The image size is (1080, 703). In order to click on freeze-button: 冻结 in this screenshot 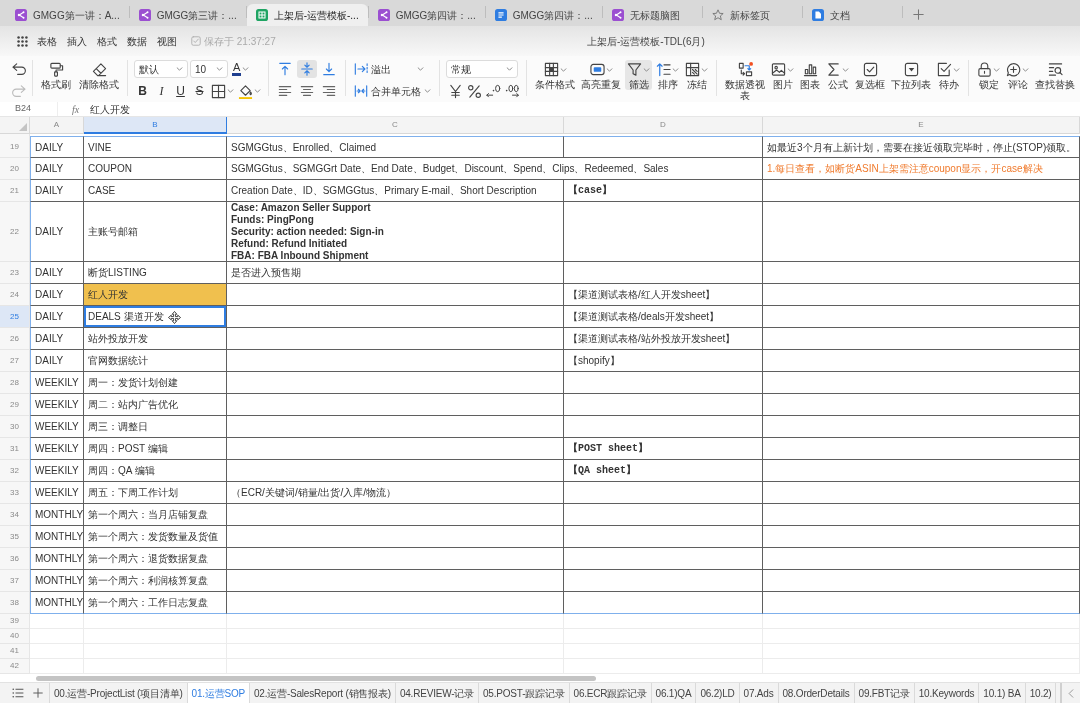, I will do `click(696, 75)`.